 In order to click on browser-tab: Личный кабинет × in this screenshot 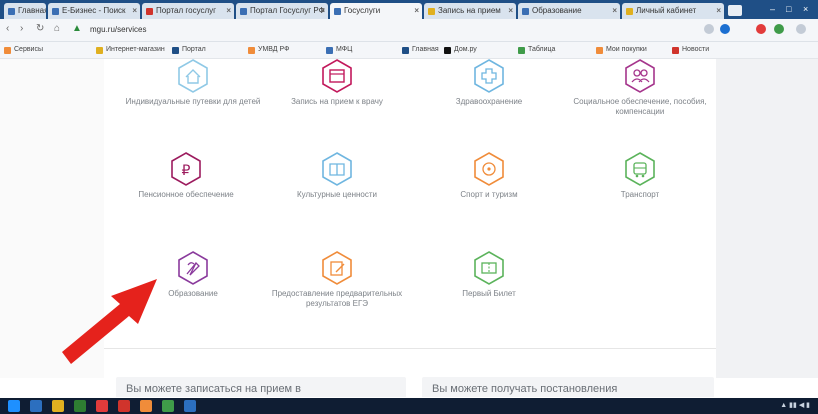, I will do `click(673, 11)`.